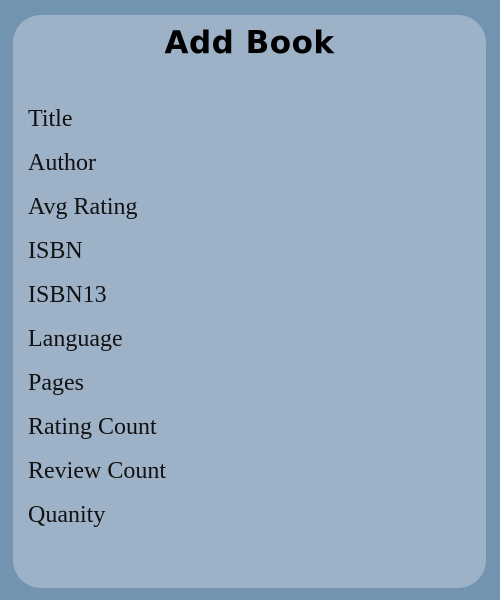 This screenshot has width=500, height=600. What do you see at coordinates (62, 163) in the screenshot?
I see `field-label-author: Author` at bounding box center [62, 163].